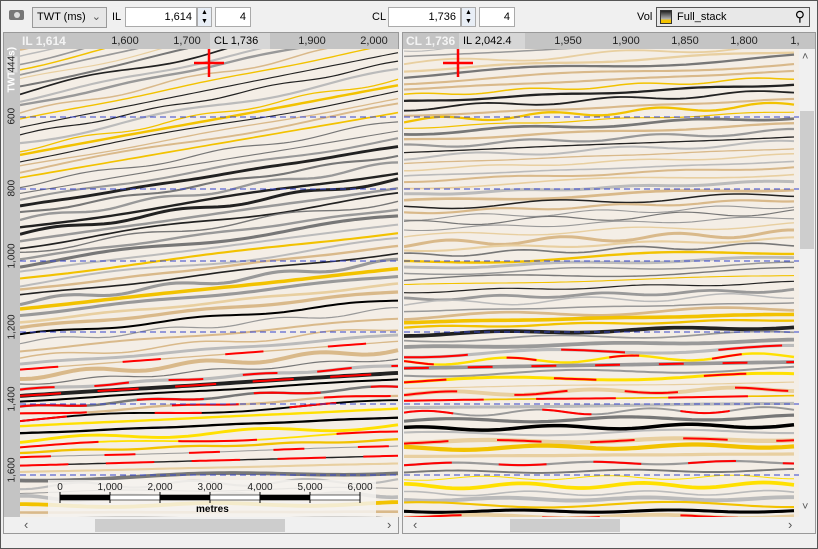 The image size is (818, 549). I want to click on y-tick: 1,400, so click(12, 399).